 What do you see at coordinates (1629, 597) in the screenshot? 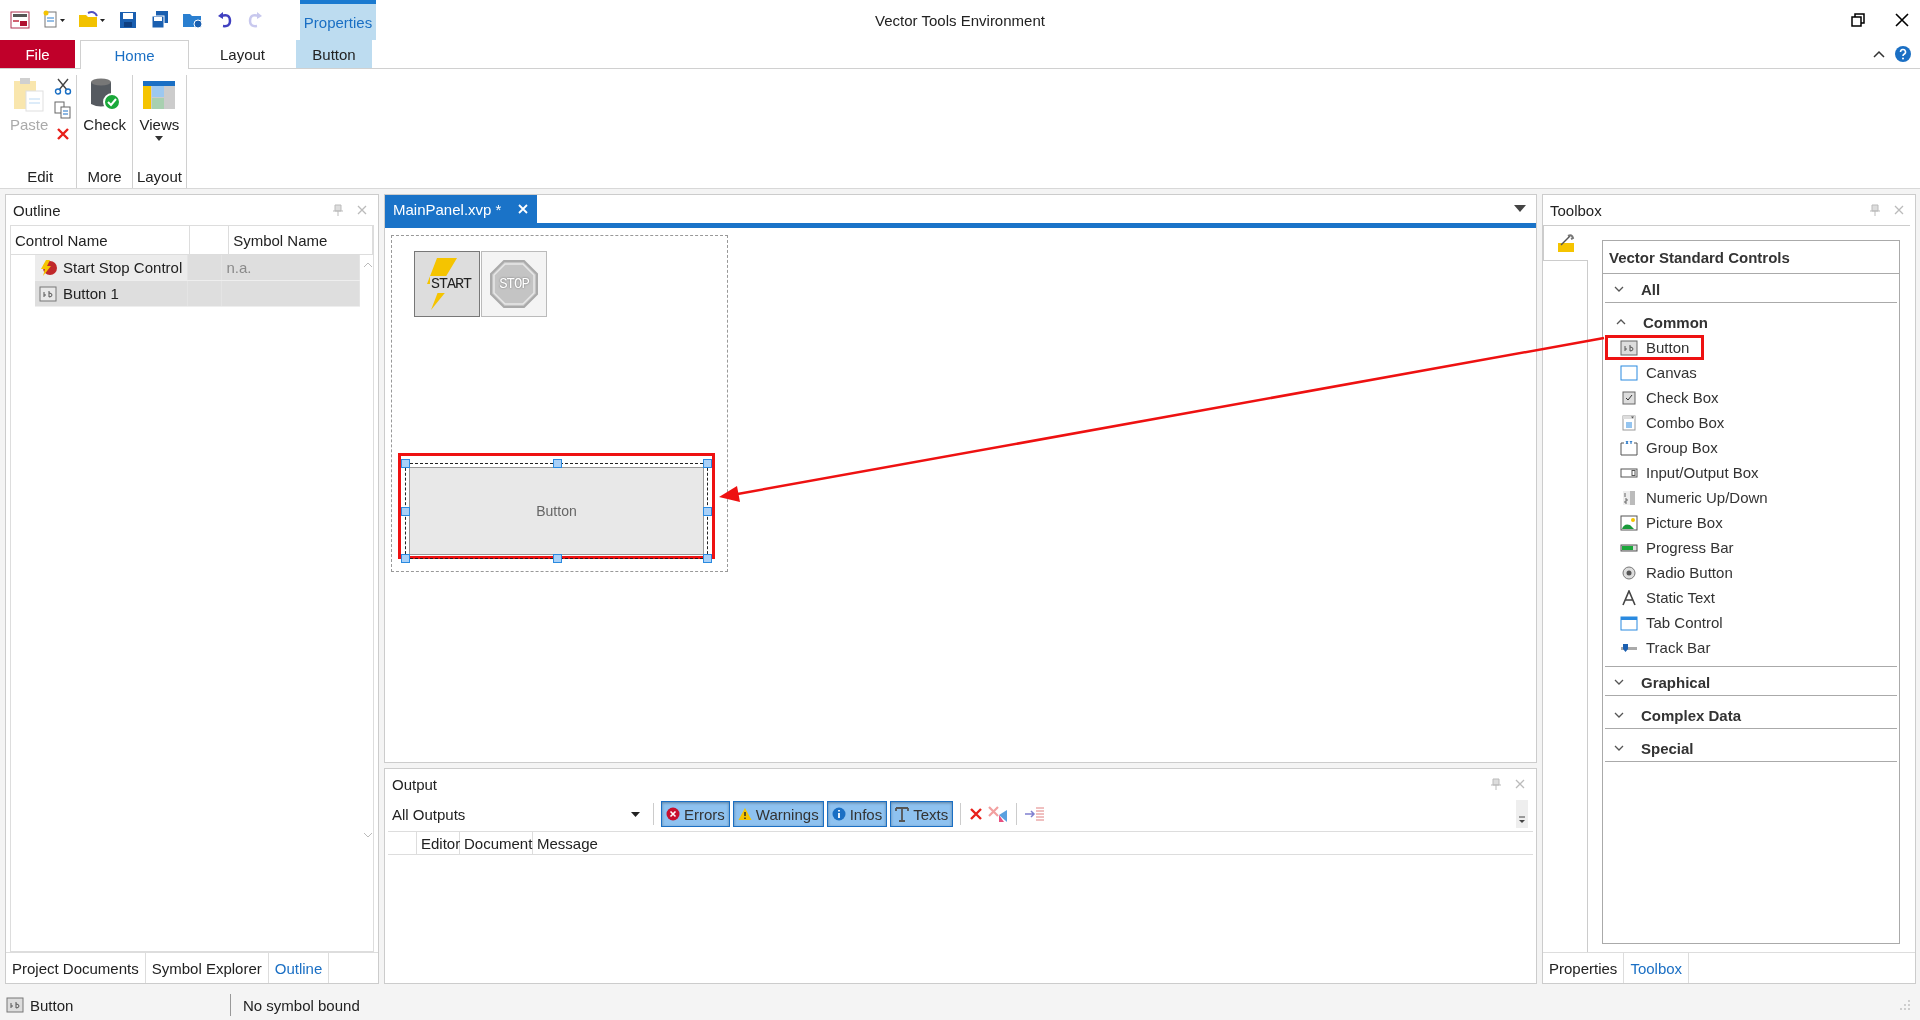
I see `letter-a-icon` at bounding box center [1629, 597].